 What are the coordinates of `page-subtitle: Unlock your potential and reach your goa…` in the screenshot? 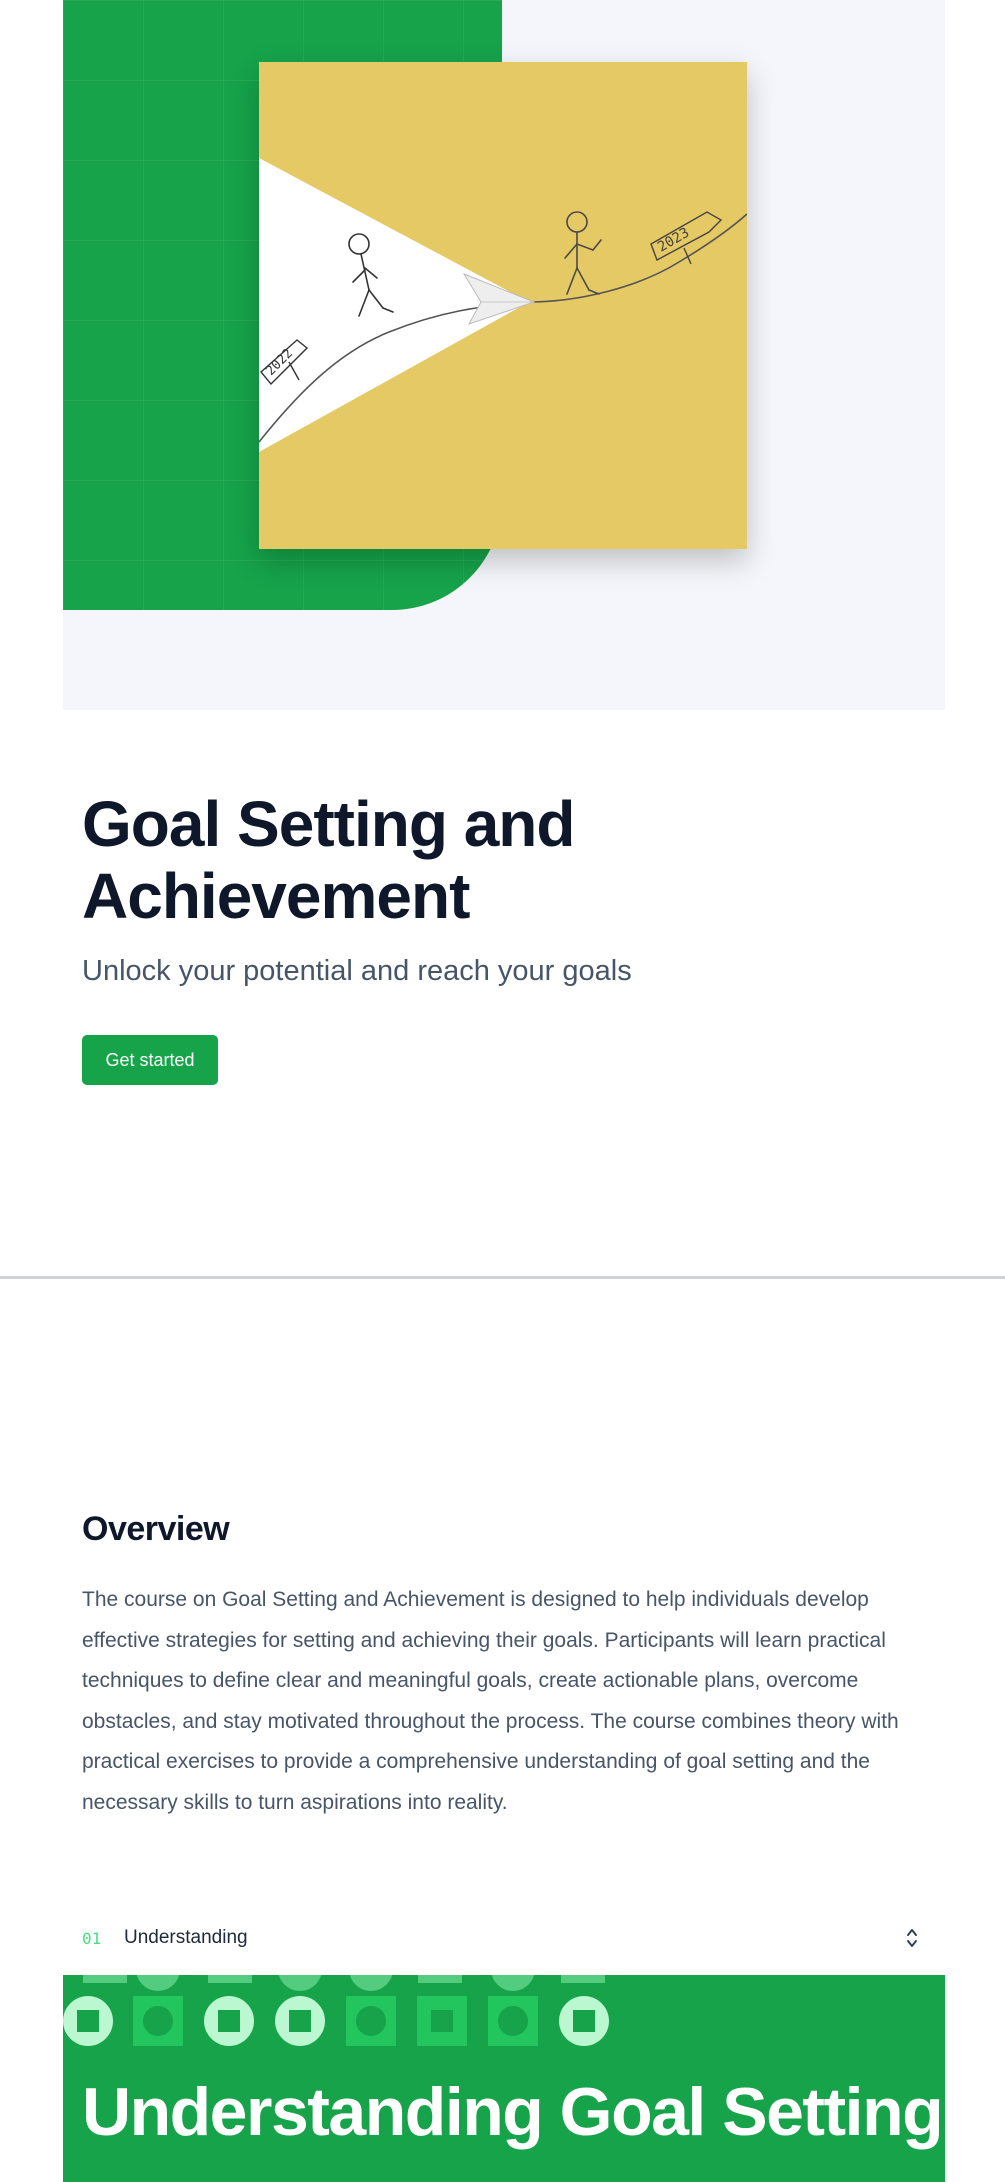 It's located at (357, 971).